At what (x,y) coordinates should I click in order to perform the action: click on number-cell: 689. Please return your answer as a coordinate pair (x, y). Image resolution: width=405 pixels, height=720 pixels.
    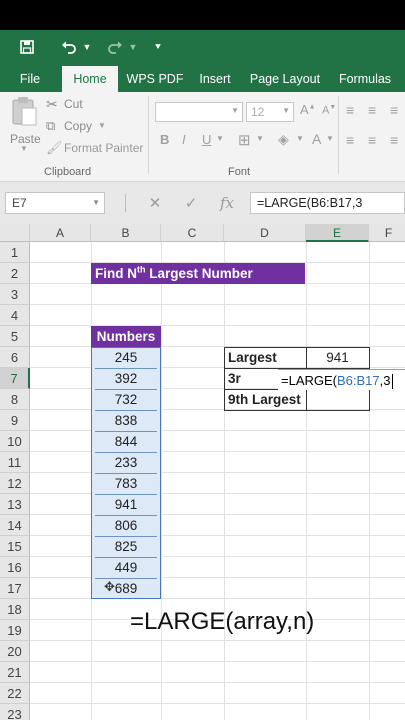
    Looking at the image, I should click on (126, 588).